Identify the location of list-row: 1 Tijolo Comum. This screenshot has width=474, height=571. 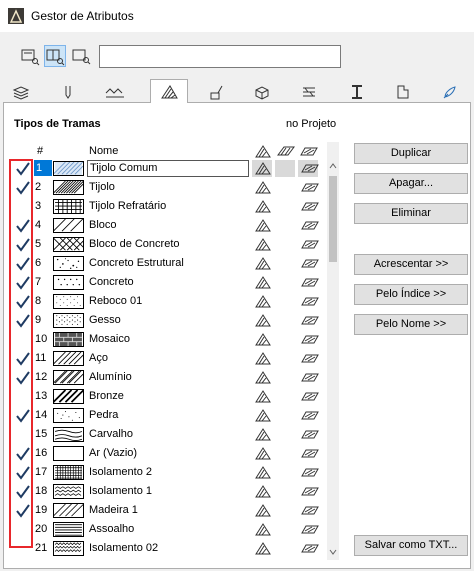
(167, 168).